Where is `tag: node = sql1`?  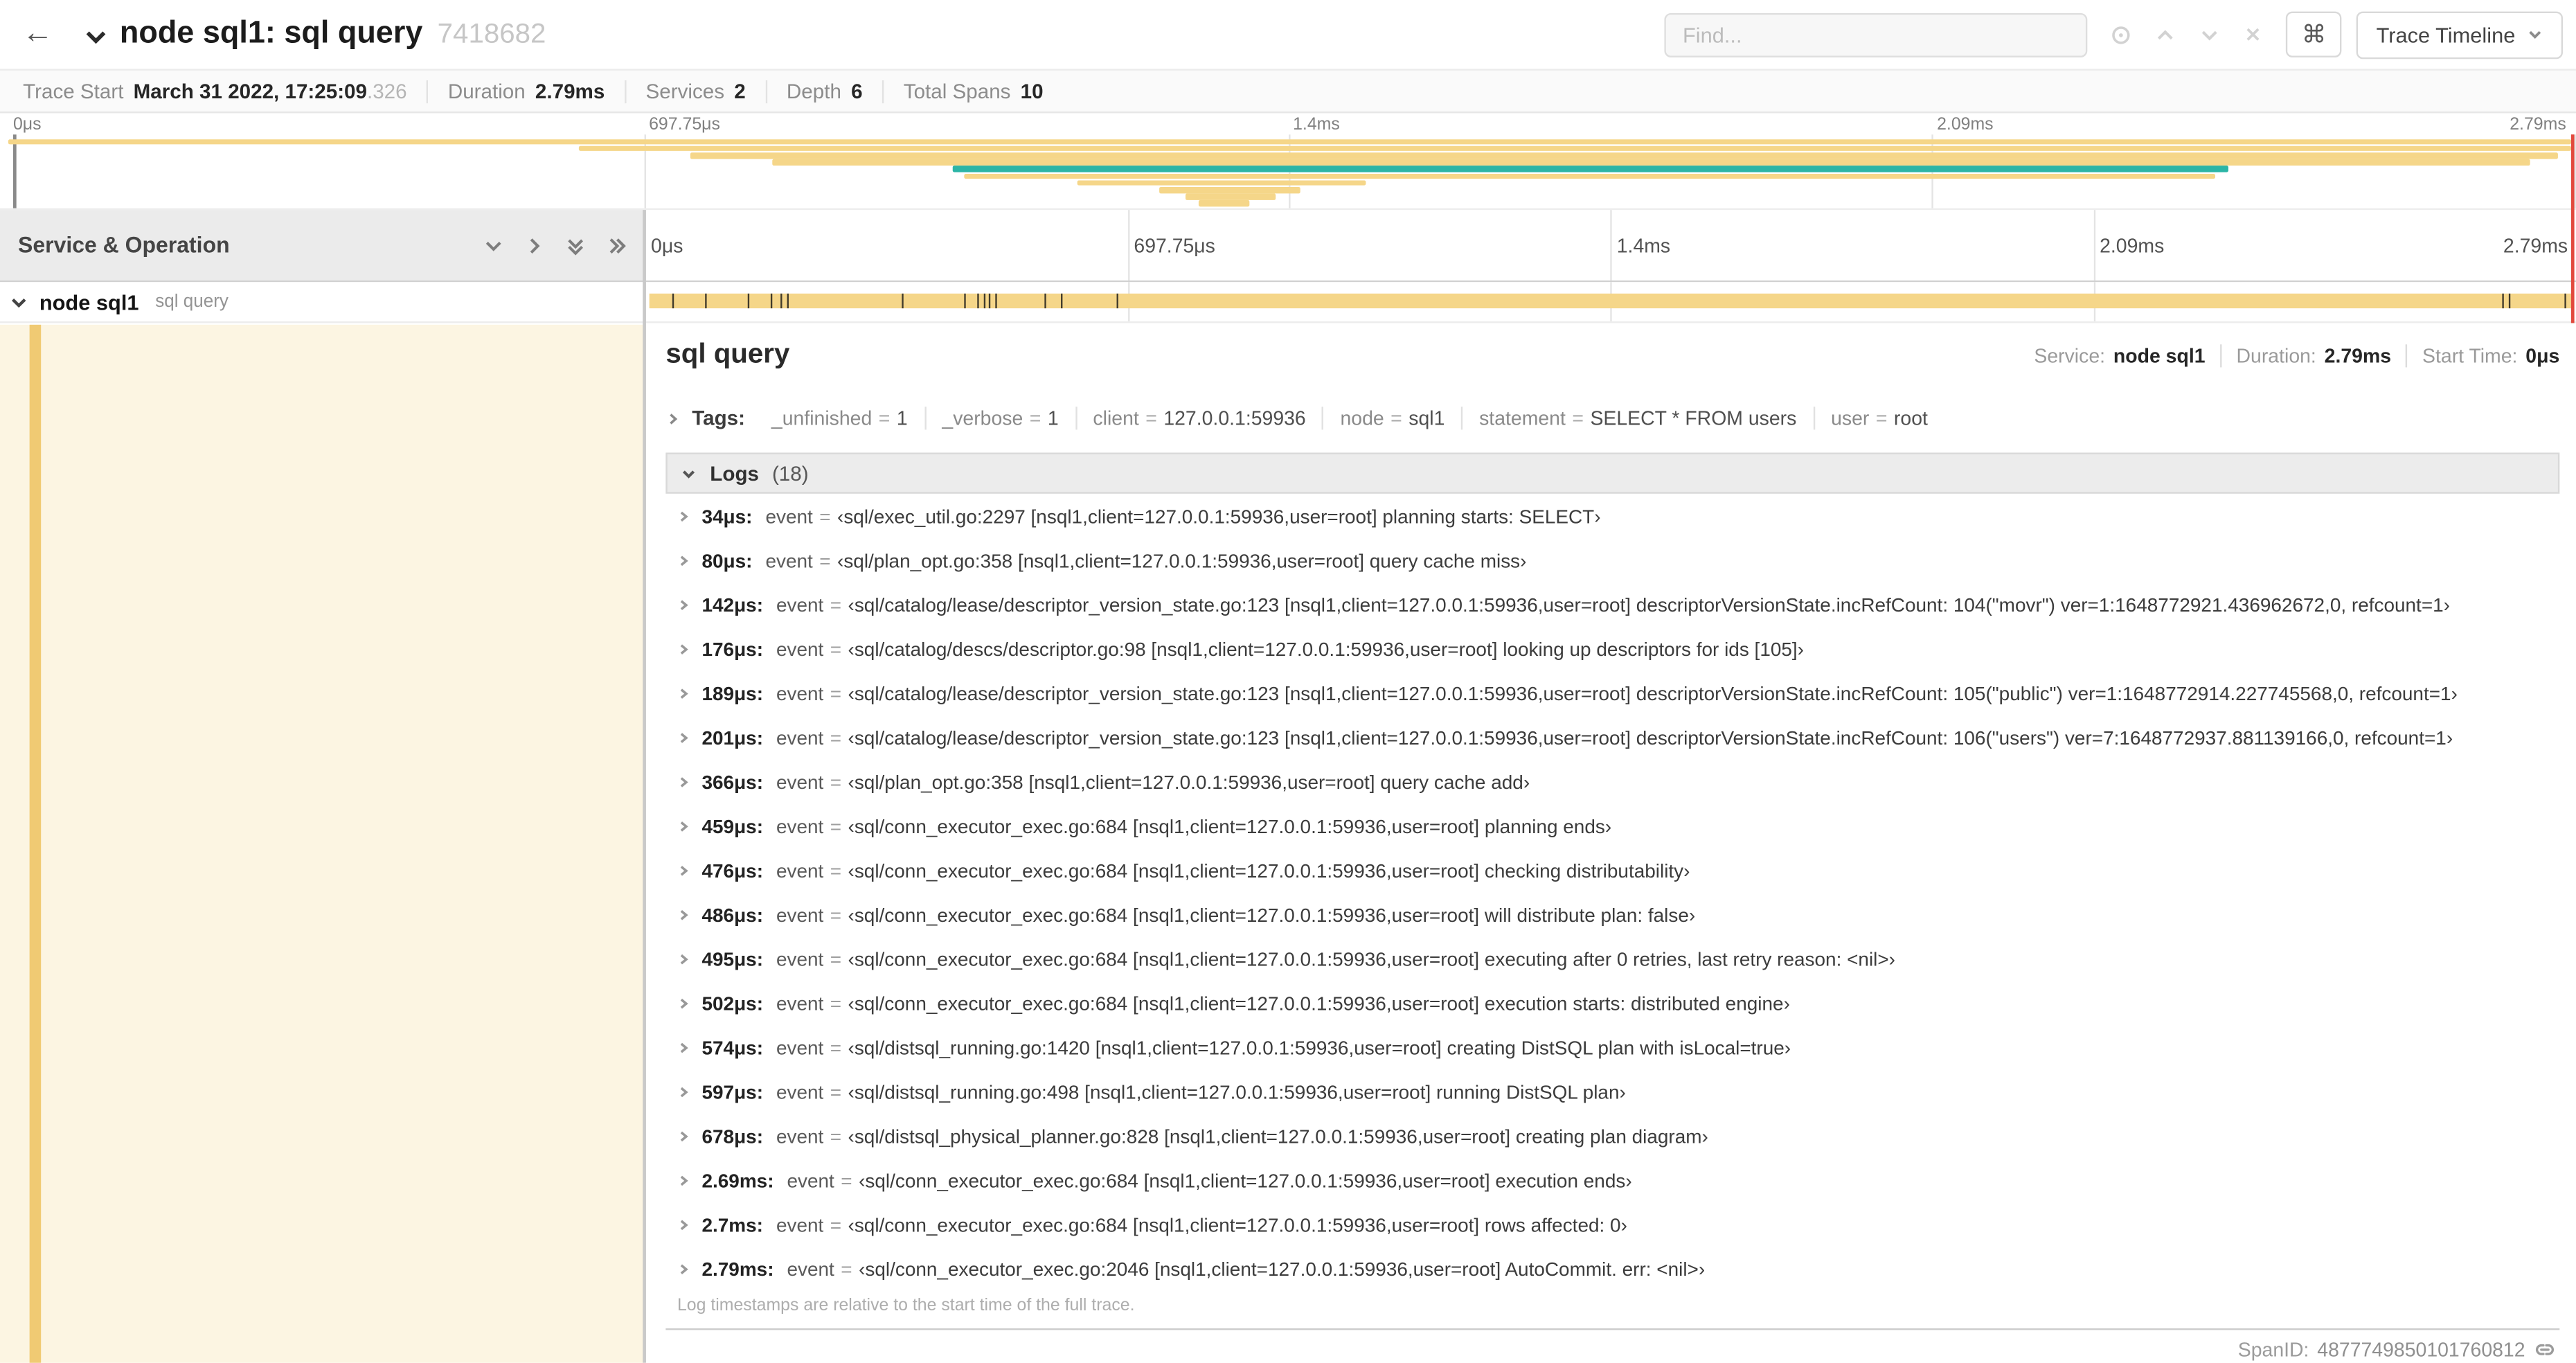 tag: node = sql1 is located at coordinates (1391, 418).